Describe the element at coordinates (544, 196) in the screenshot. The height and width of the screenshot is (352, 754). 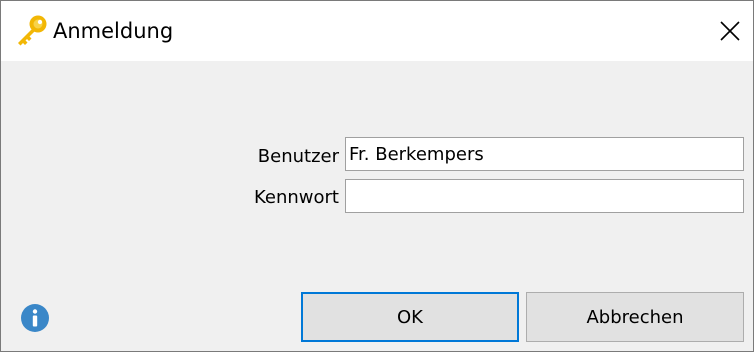
I see `password-input` at that location.